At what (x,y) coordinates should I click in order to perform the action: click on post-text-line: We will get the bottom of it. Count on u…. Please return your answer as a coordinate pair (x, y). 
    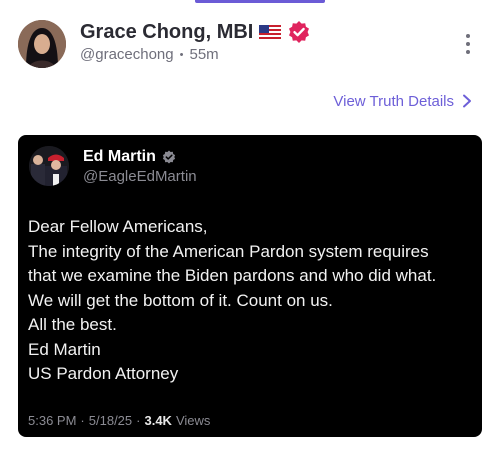
    Looking at the image, I should click on (180, 300).